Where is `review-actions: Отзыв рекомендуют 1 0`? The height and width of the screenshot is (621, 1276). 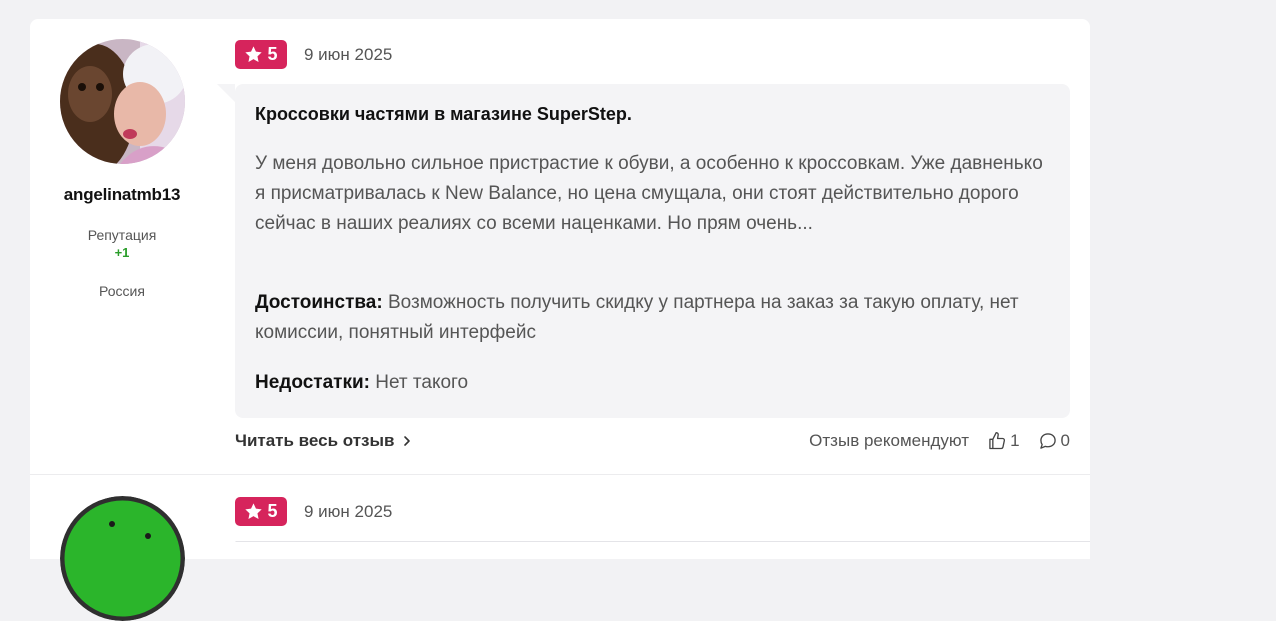
review-actions: Отзыв рекомендуют 1 0 is located at coordinates (939, 441).